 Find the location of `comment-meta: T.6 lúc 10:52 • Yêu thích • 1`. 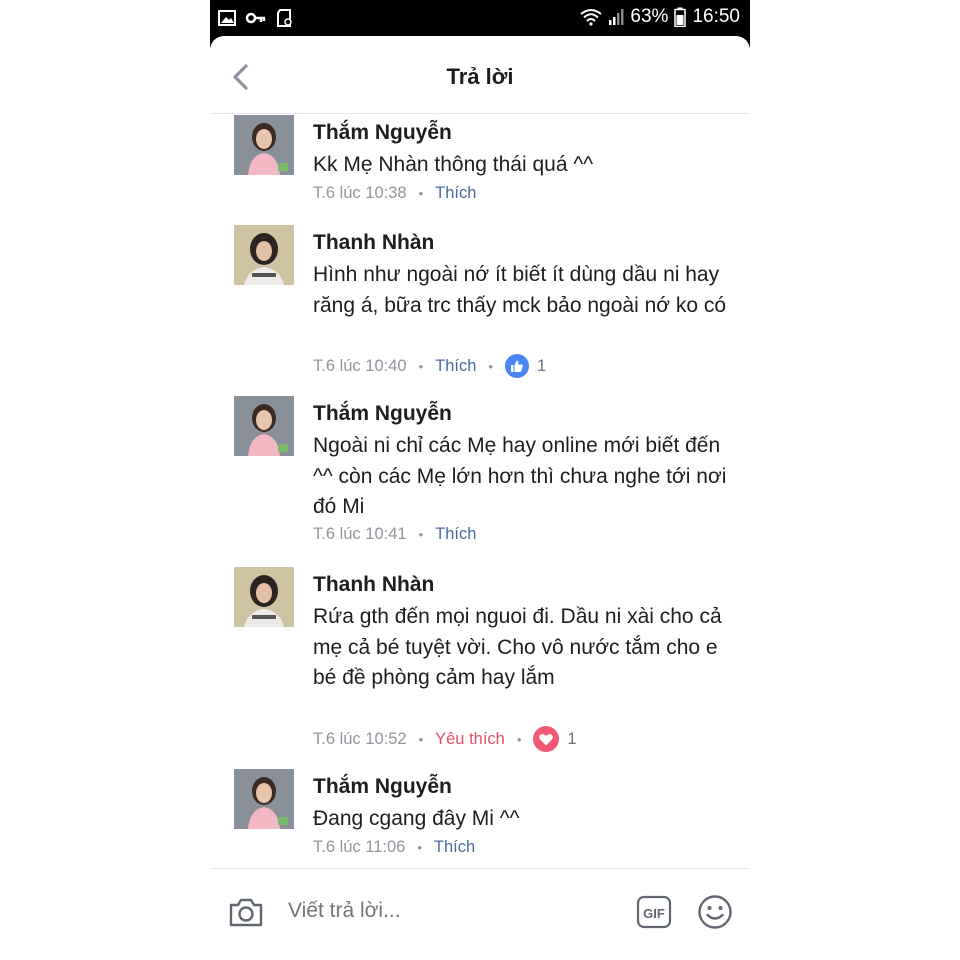

comment-meta: T.6 lúc 10:52 • Yêu thích • 1 is located at coordinates (445, 739).